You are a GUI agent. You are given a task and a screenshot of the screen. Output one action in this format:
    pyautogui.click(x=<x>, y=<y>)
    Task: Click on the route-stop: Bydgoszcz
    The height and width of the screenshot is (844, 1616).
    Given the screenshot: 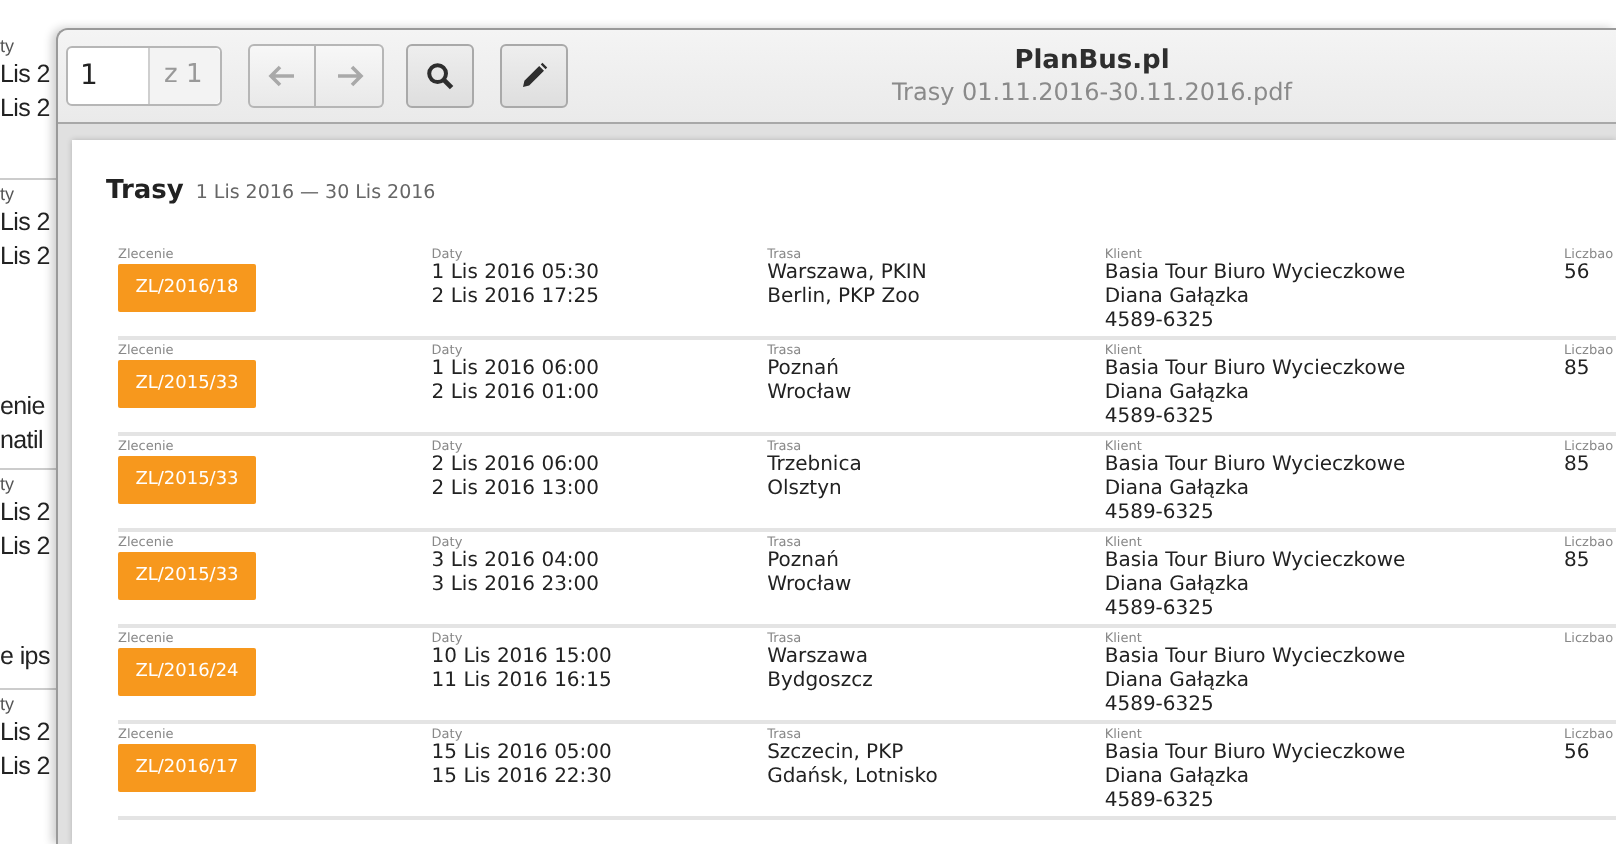 What is the action you would take?
    pyautogui.click(x=821, y=682)
    